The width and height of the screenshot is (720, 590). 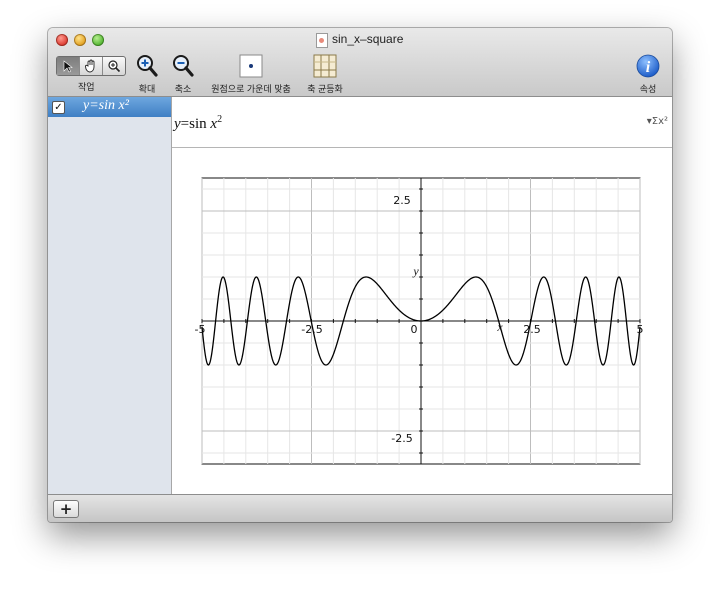 I want to click on tick-label-y-neg2-5: -2.5, so click(x=401, y=438).